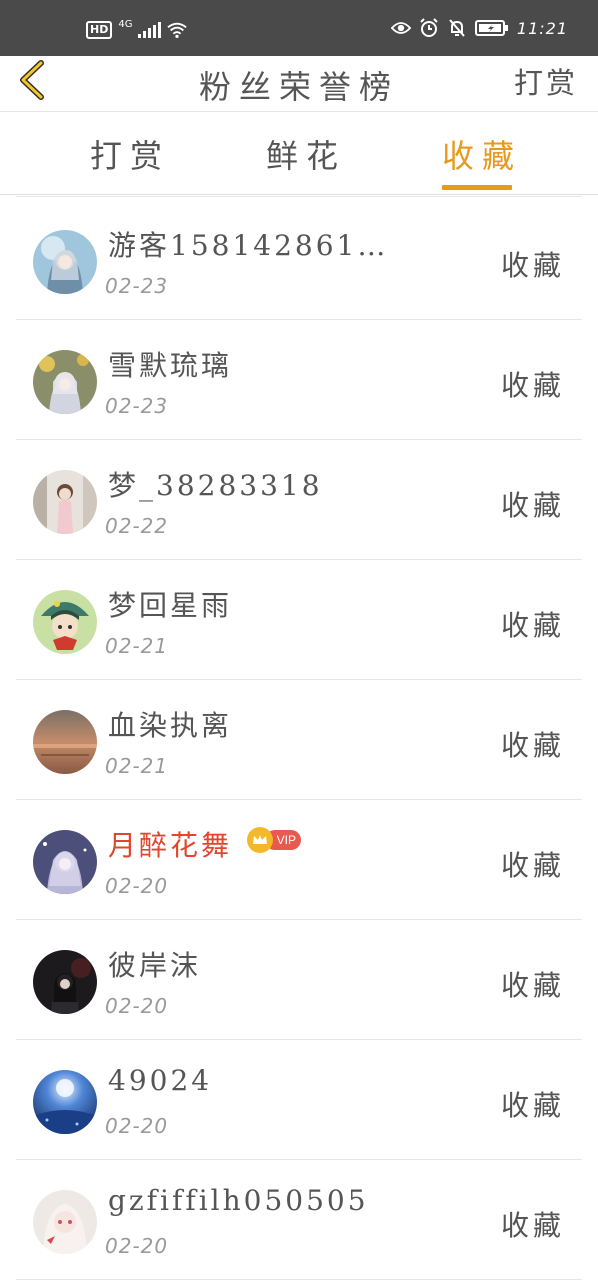 The image size is (598, 1280). I want to click on fan-date: 02-22, so click(137, 526).